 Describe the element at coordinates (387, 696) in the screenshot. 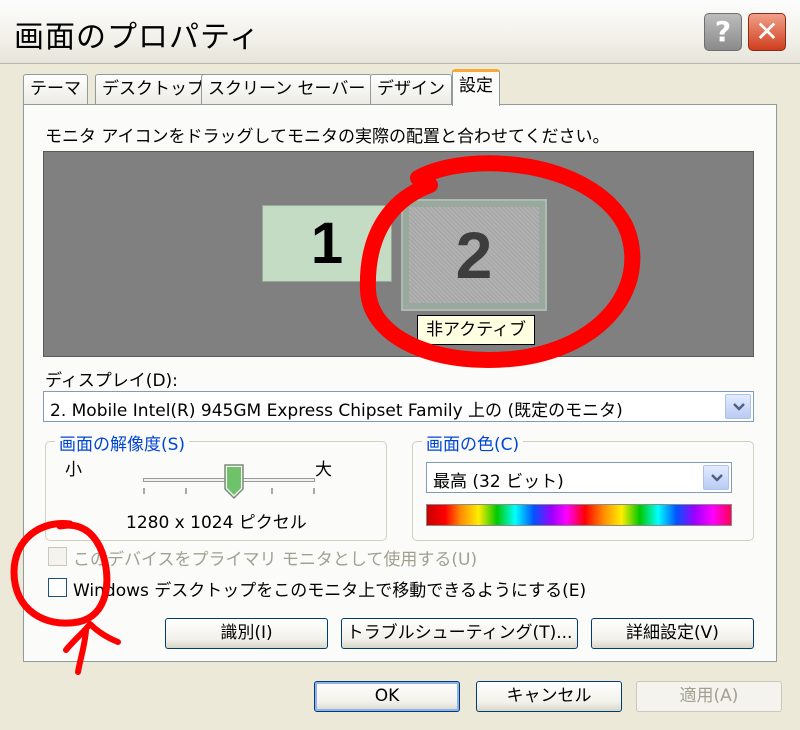

I see `ok-button: OK` at that location.